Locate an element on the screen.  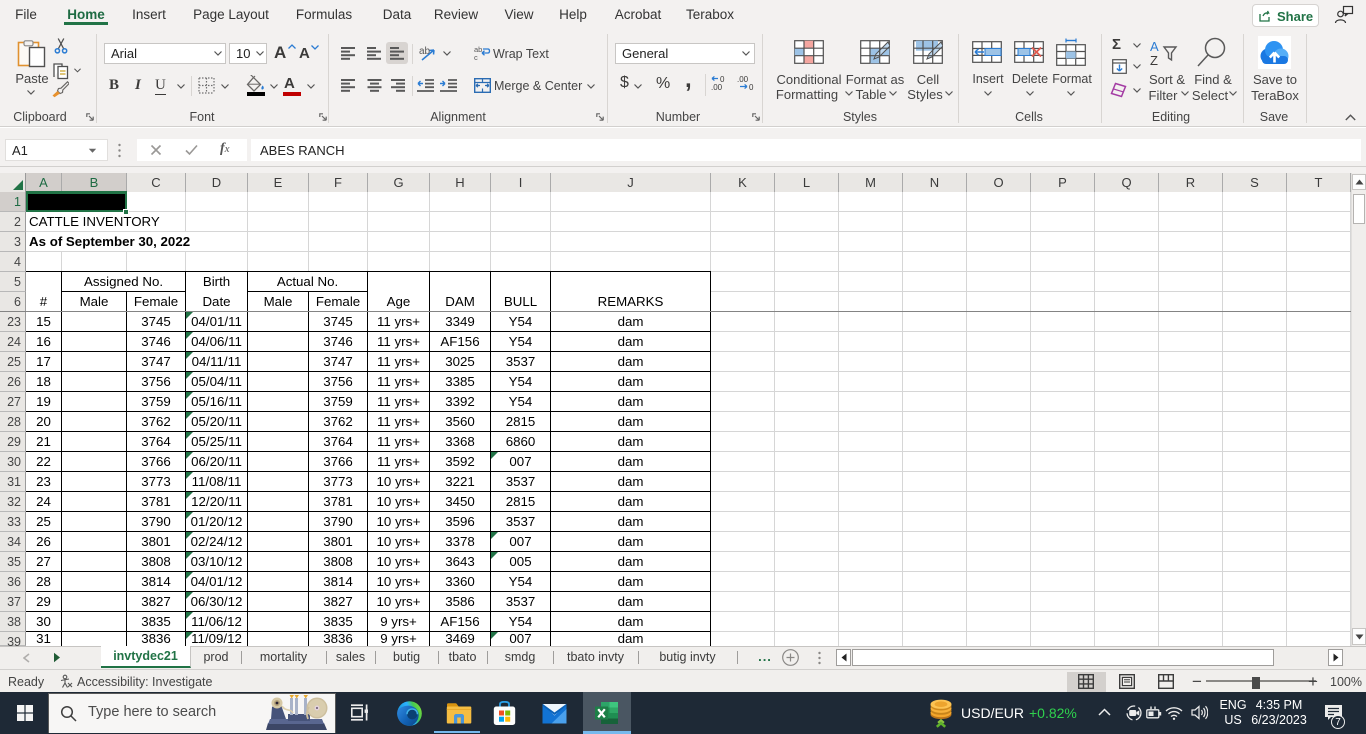
svg-text: A is located at coordinates (1154, 46).